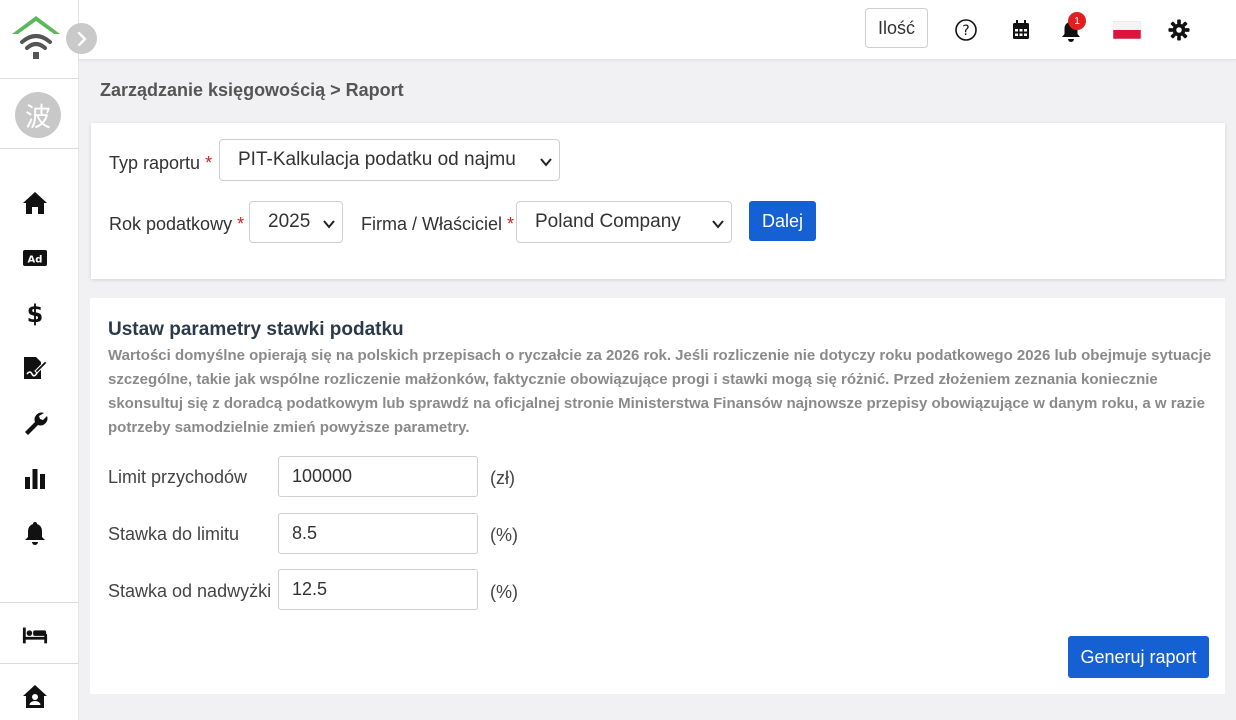  Describe the element at coordinates (378, 476) in the screenshot. I see `revenue-limit-input: 100000` at that location.